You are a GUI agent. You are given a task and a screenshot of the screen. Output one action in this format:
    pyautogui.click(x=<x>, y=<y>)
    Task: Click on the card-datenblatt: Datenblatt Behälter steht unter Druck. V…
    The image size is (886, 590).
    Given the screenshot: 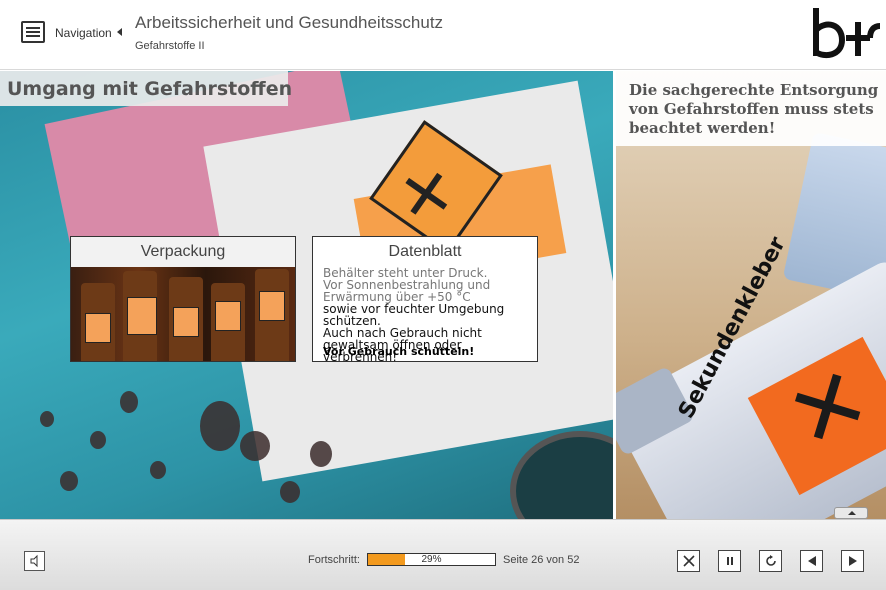 What is the action you would take?
    pyautogui.click(x=425, y=299)
    